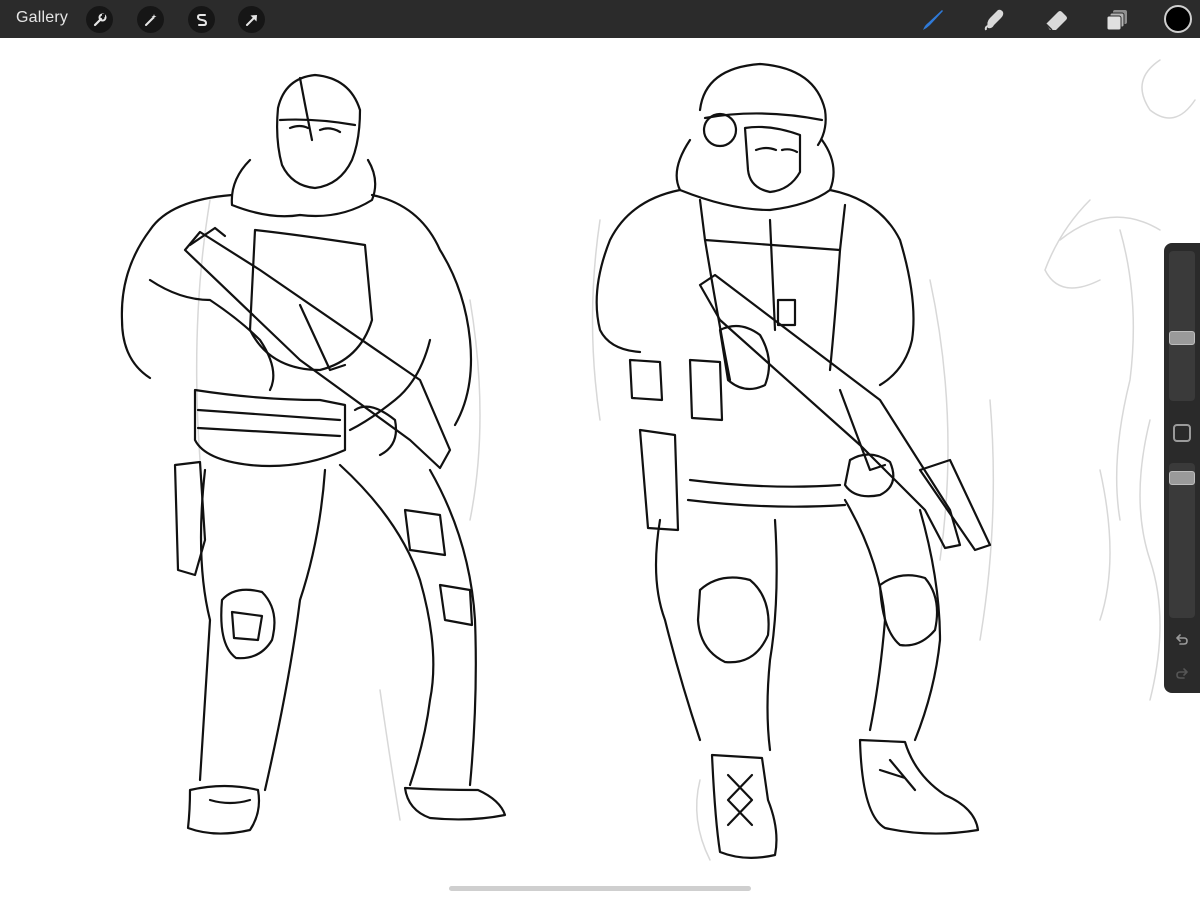 Image resolution: width=1200 pixels, height=899 pixels. I want to click on opacity-slider, so click(1182, 540).